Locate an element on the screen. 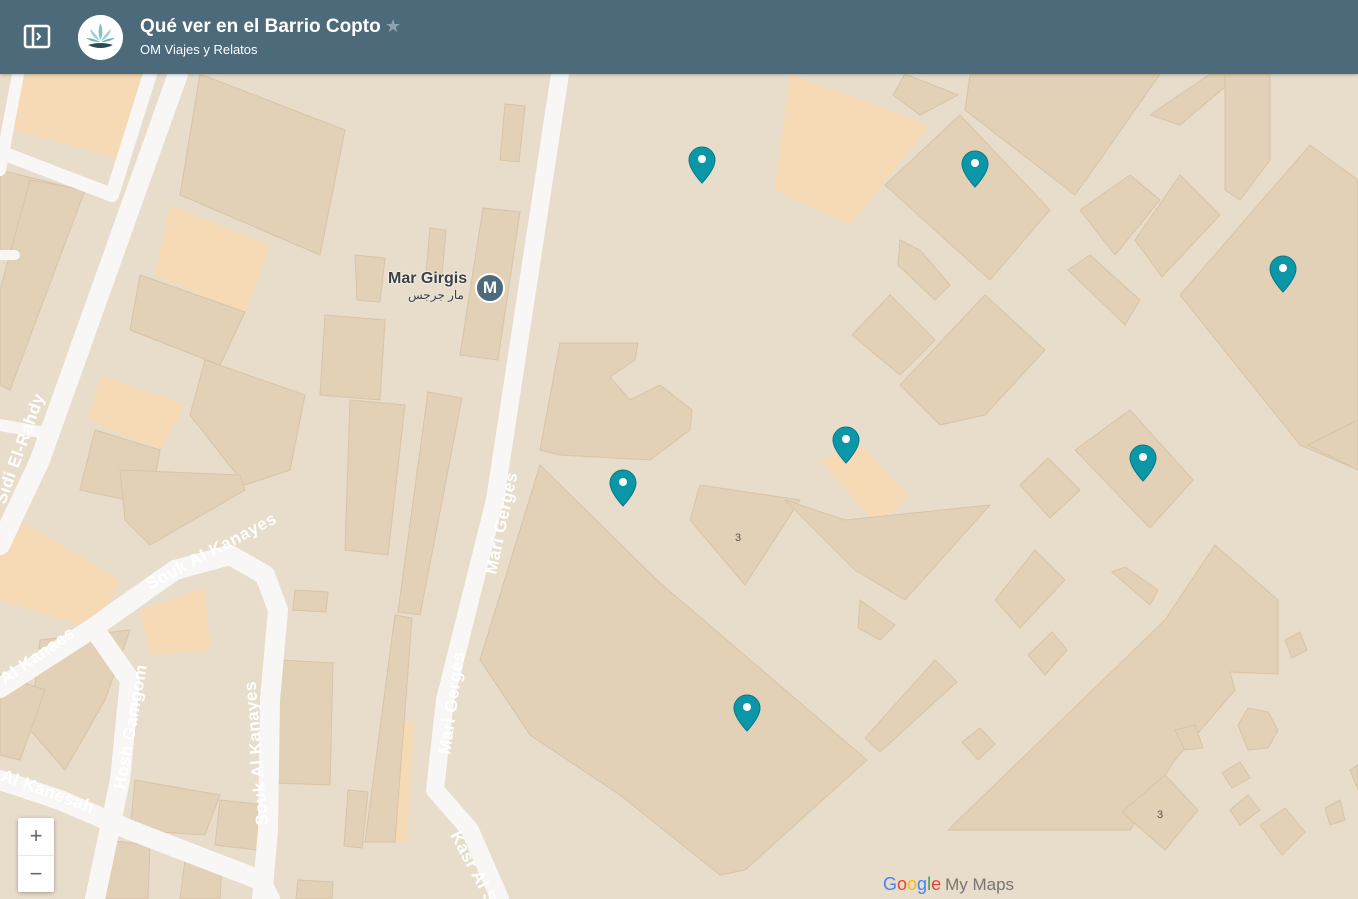  map-title: Qué ver en el Barrio Copto is located at coordinates (260, 26).